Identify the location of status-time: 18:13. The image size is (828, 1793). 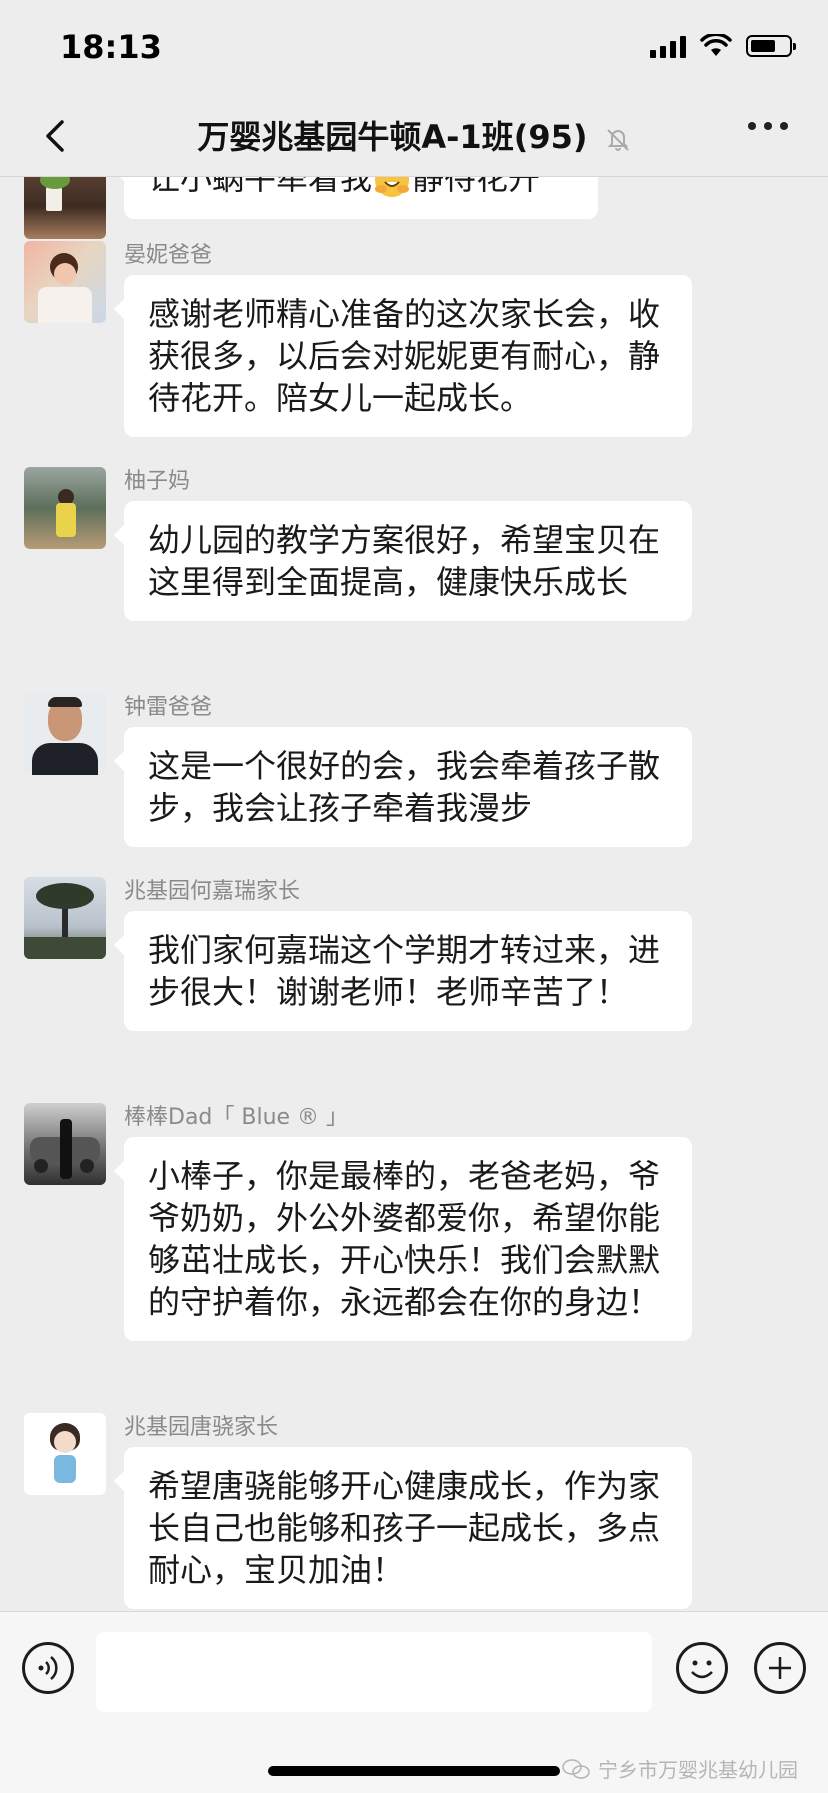
(111, 47).